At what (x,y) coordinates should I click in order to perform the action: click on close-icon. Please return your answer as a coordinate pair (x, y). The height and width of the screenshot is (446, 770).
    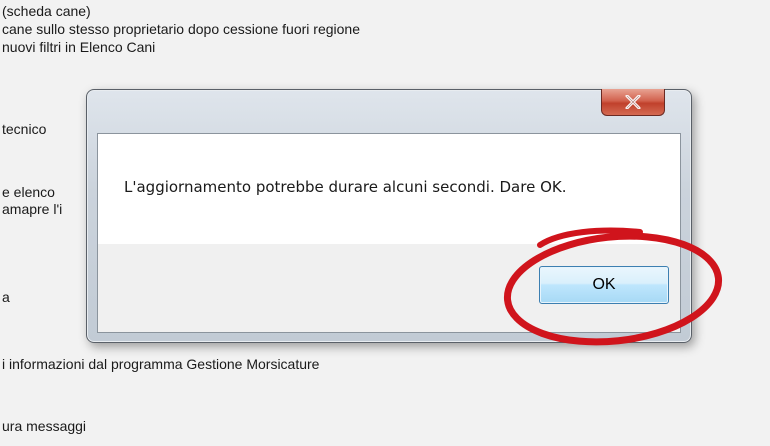
    Looking at the image, I should click on (633, 102).